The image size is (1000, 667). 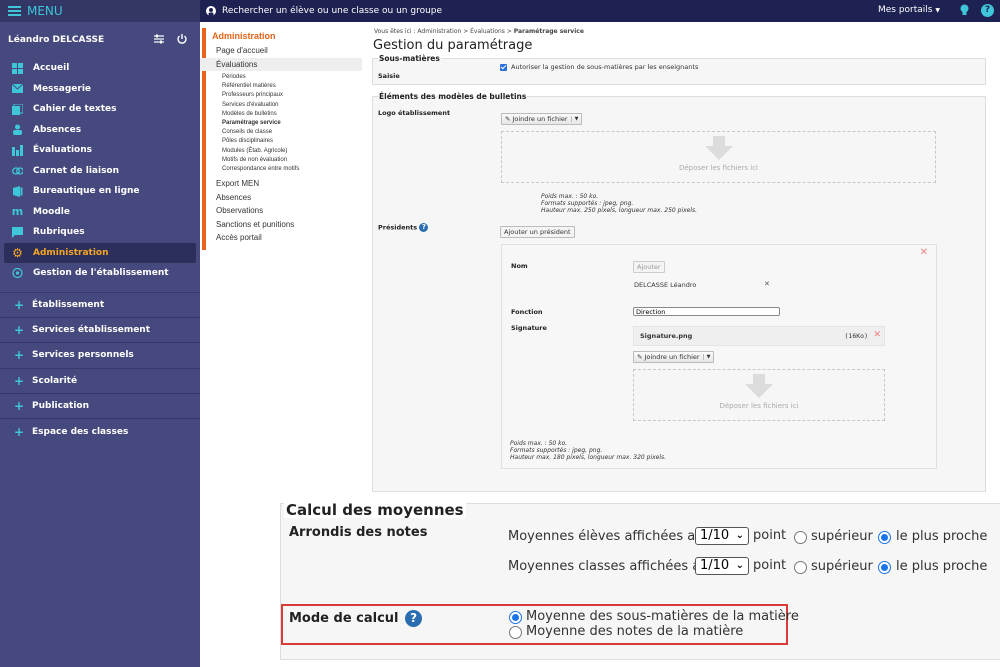 What do you see at coordinates (285, 141) in the screenshot?
I see `admin-subnav-item: Pôles disciplinaires` at bounding box center [285, 141].